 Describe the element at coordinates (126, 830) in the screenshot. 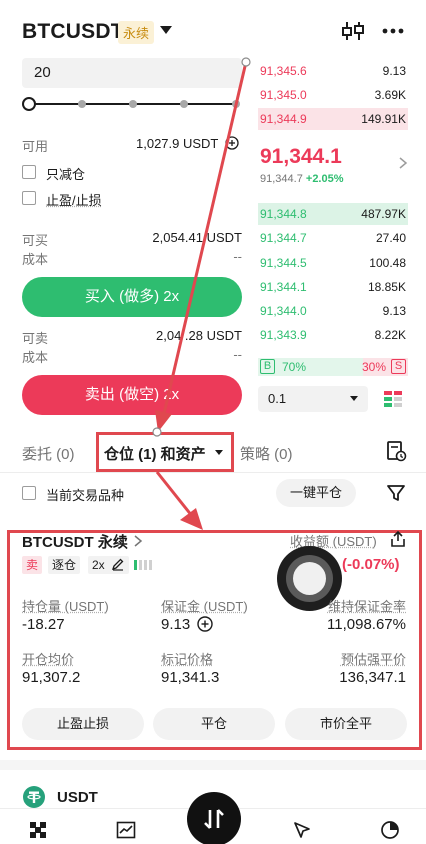

I see `markets-icon` at that location.